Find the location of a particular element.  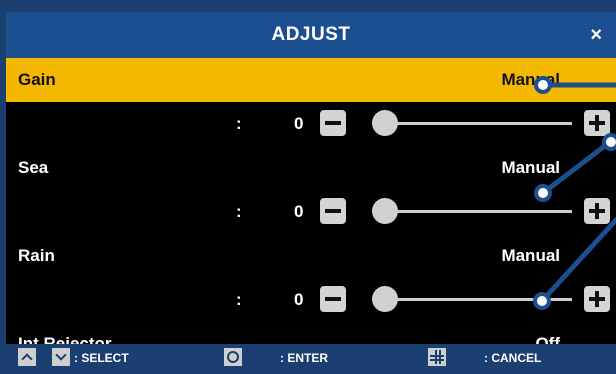

rain-slider-knob is located at coordinates (385, 299).